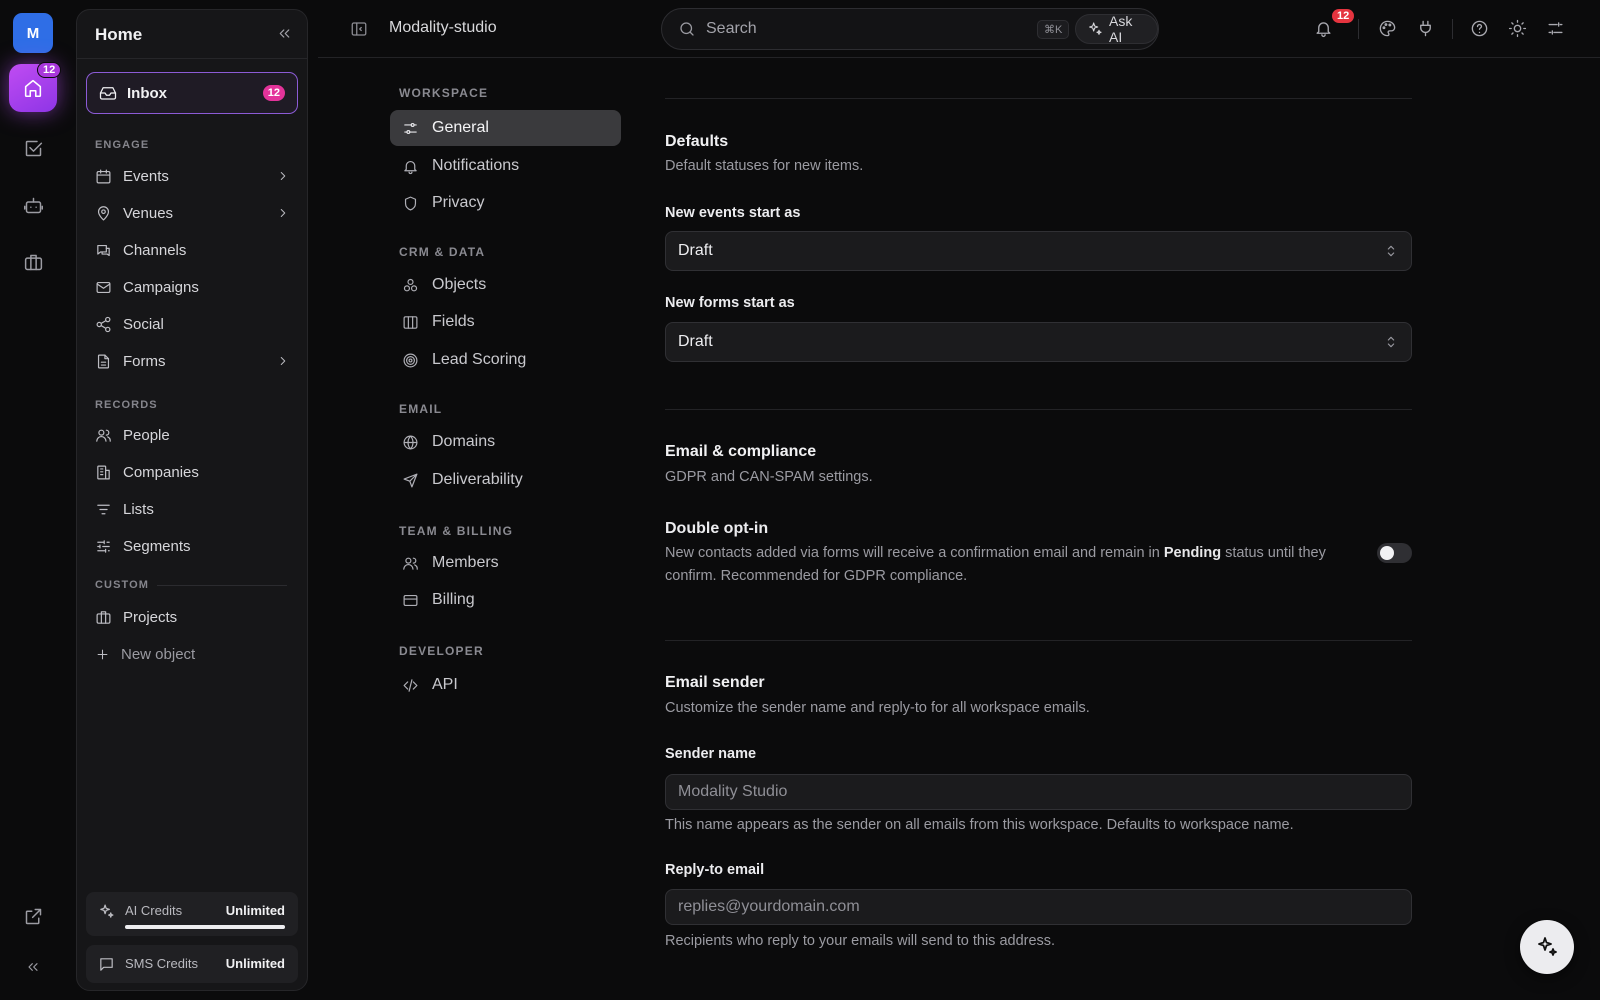 The height and width of the screenshot is (1000, 1600). What do you see at coordinates (410, 600) in the screenshot?
I see `card-icon` at bounding box center [410, 600].